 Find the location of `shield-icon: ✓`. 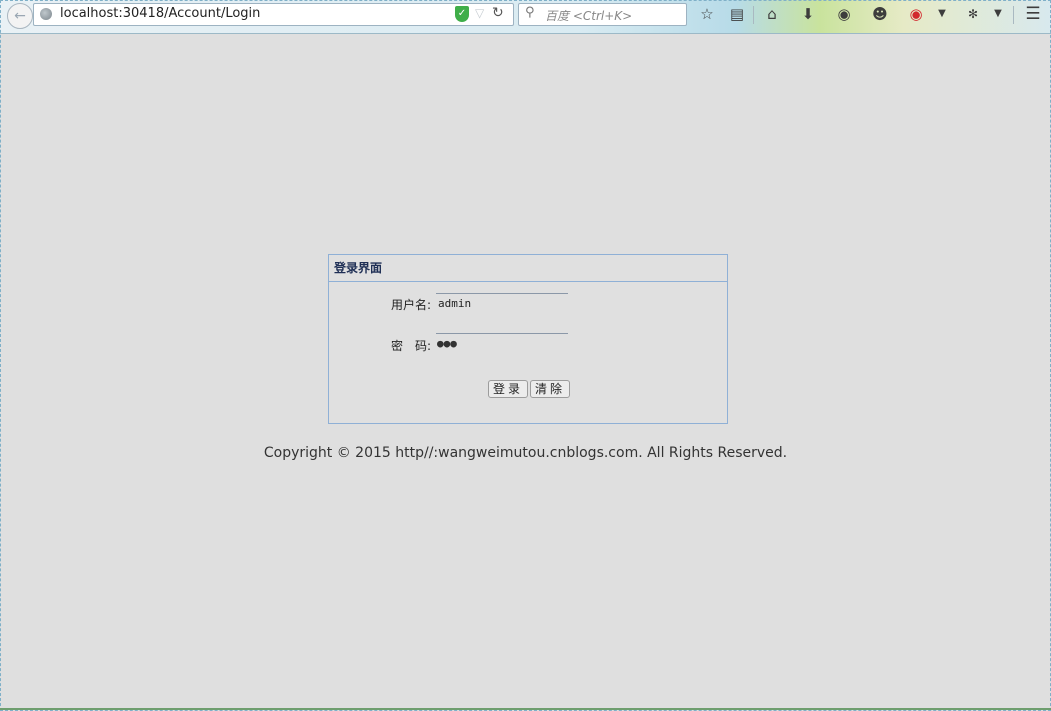

shield-icon: ✓ is located at coordinates (462, 14).